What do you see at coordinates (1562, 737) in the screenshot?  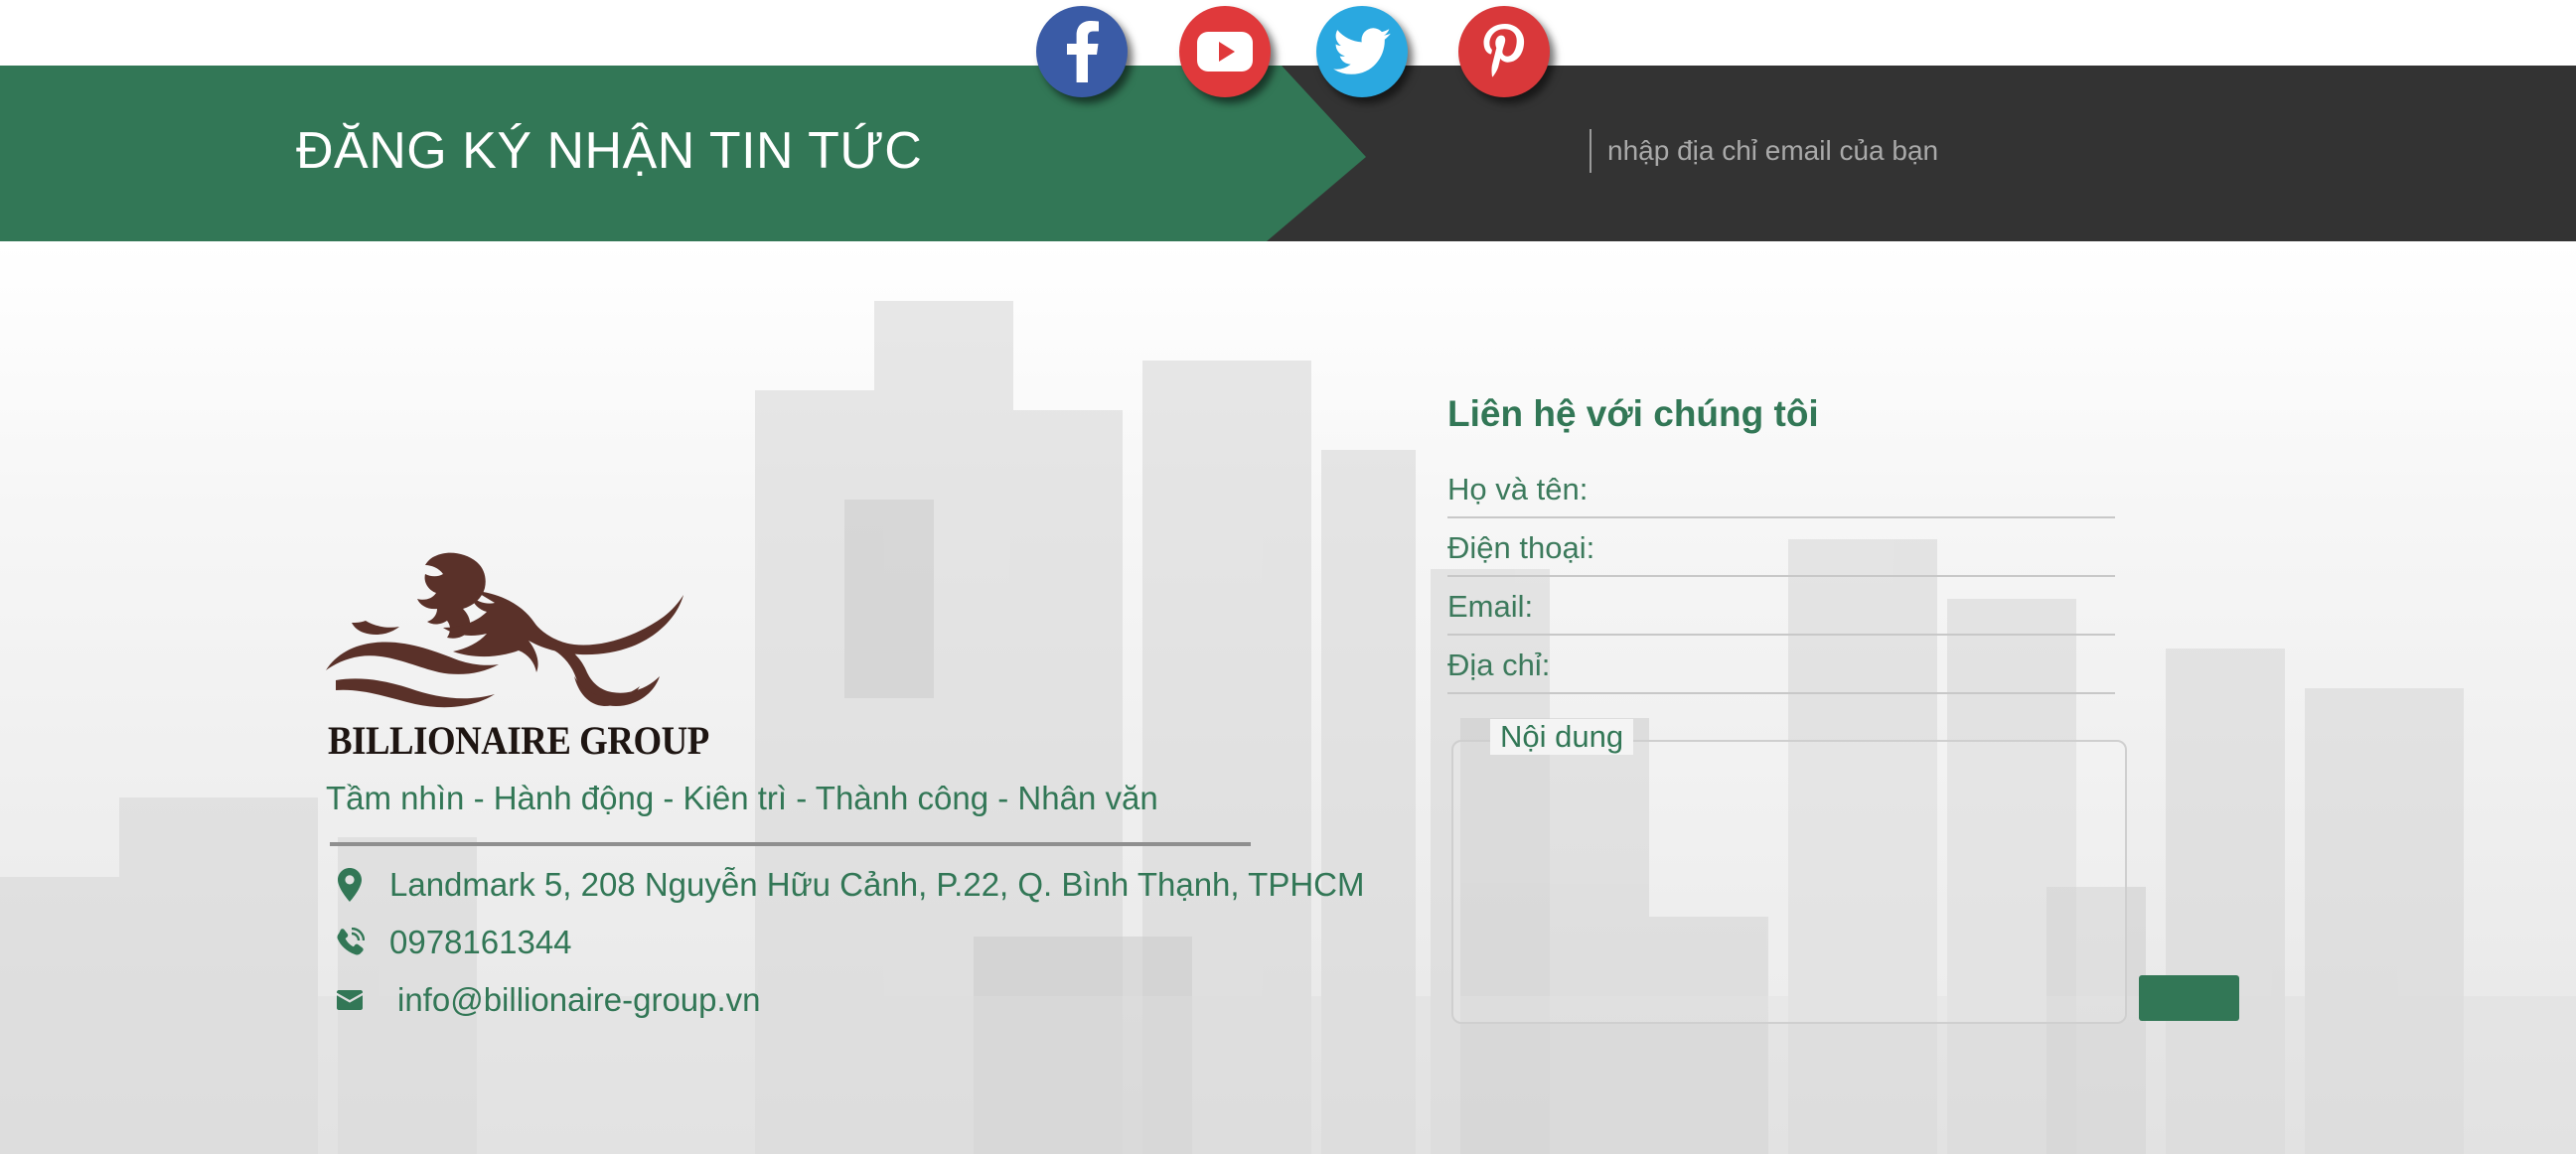 I see `message-label: Nội dung` at bounding box center [1562, 737].